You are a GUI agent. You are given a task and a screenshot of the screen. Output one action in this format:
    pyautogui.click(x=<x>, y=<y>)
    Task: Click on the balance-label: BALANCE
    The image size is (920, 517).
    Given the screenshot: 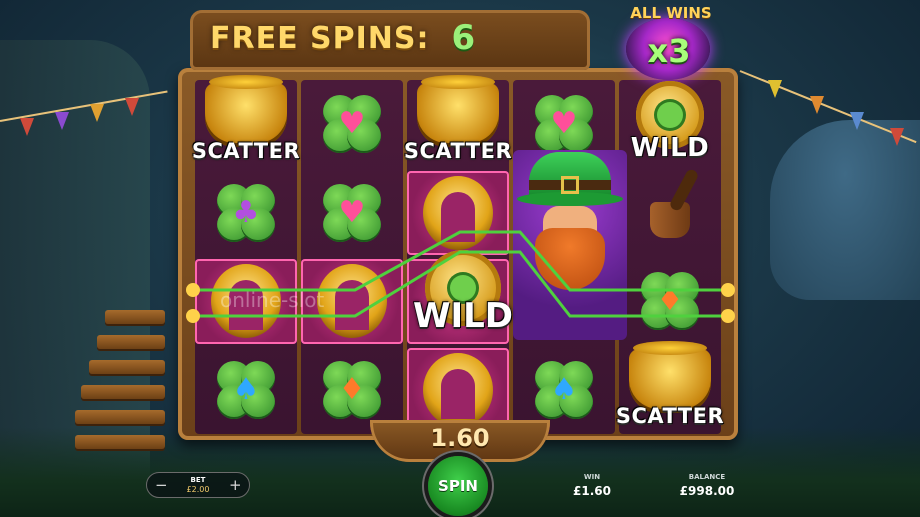 What is the action you would take?
    pyautogui.click(x=707, y=477)
    